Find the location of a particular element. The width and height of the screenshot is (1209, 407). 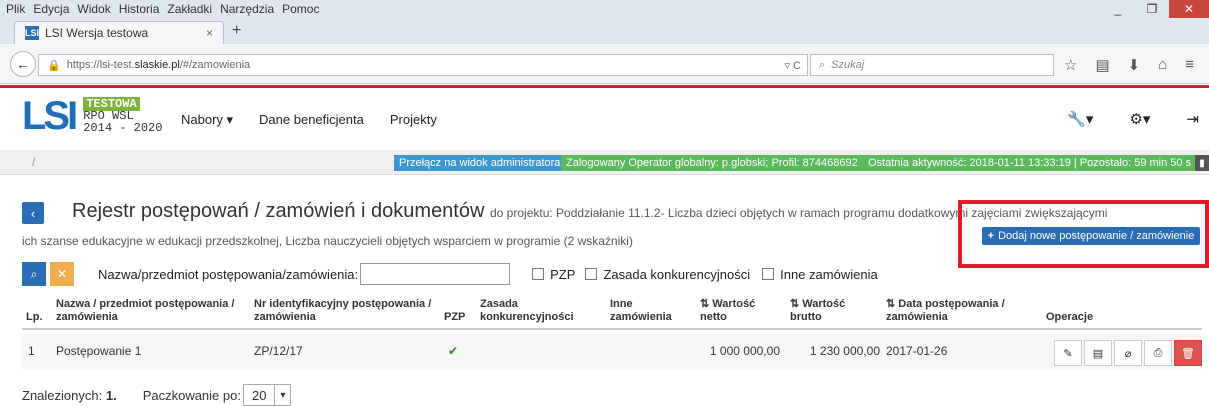

cell-lp: 1 is located at coordinates (31, 351).